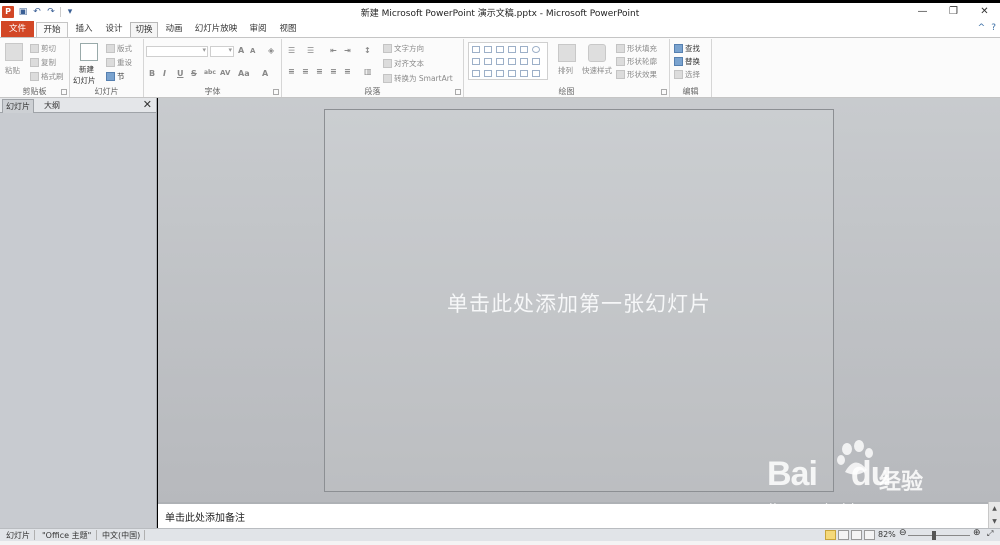  Describe the element at coordinates (276, 92) in the screenshot. I see `font-launcher-icon` at that location.